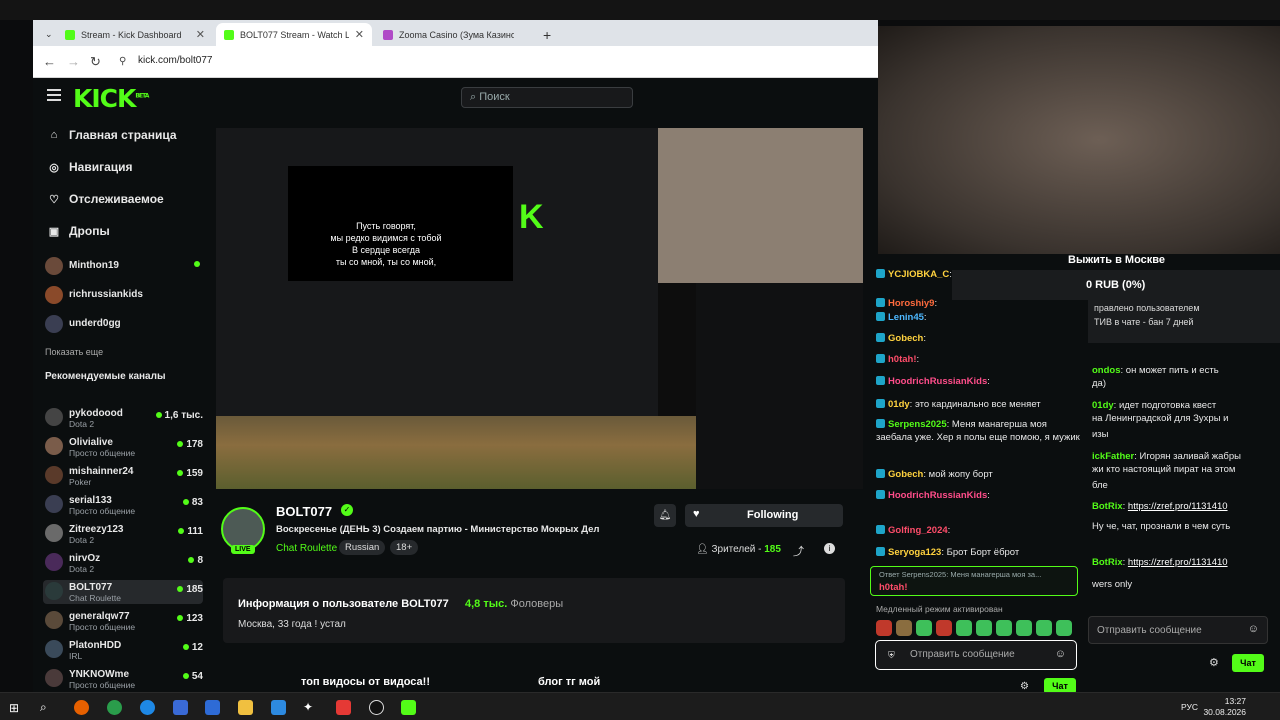 This screenshot has width=1280, height=720. I want to click on recommended-channel: YNKNOWme Просто общение 54, so click(123, 679).